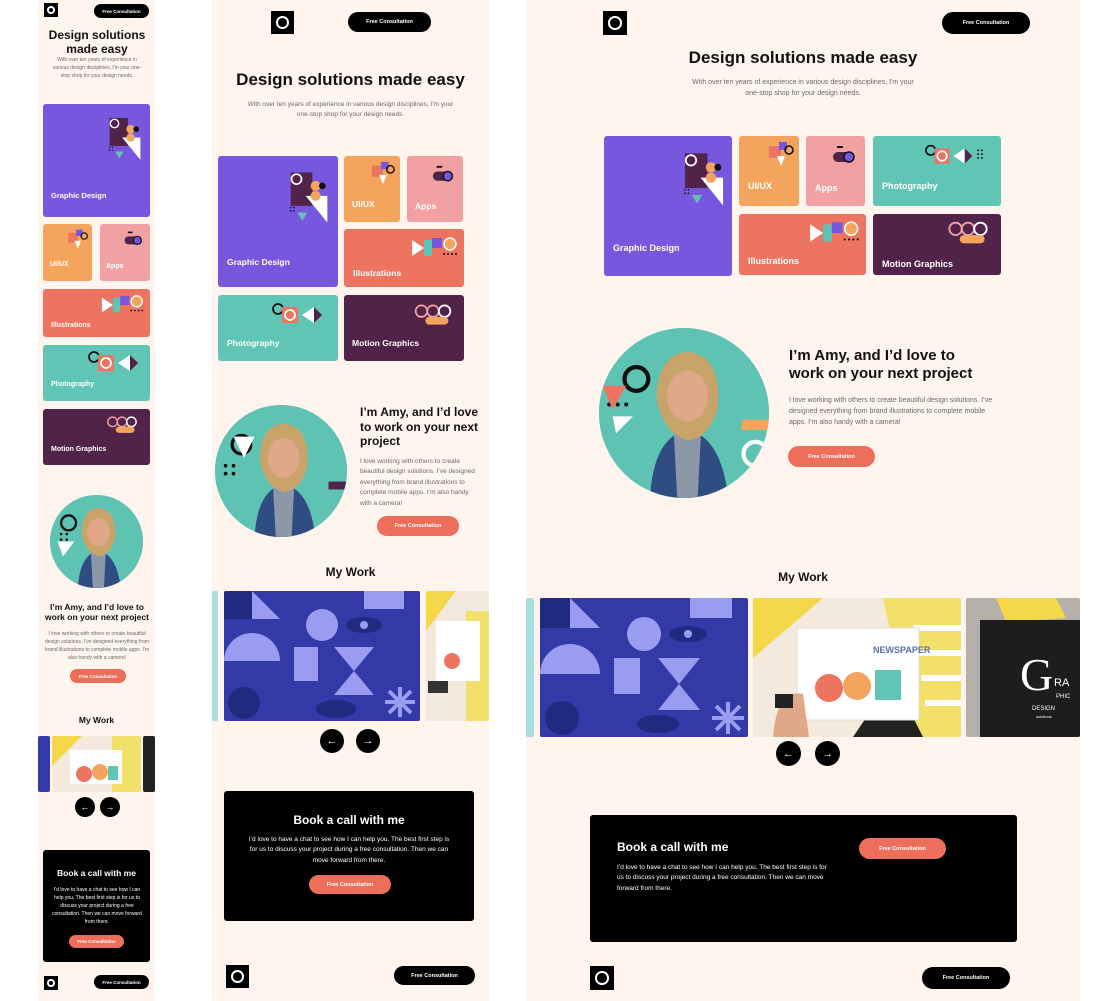  I want to click on work-slide-tote: G RA PHIC DESIGN solutions, so click(1023, 667).